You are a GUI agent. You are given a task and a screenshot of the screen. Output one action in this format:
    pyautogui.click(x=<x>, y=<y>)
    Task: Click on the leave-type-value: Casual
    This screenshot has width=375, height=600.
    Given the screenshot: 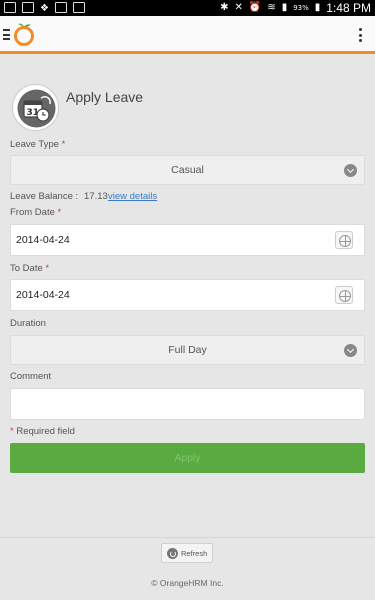 What is the action you would take?
    pyautogui.click(x=187, y=170)
    